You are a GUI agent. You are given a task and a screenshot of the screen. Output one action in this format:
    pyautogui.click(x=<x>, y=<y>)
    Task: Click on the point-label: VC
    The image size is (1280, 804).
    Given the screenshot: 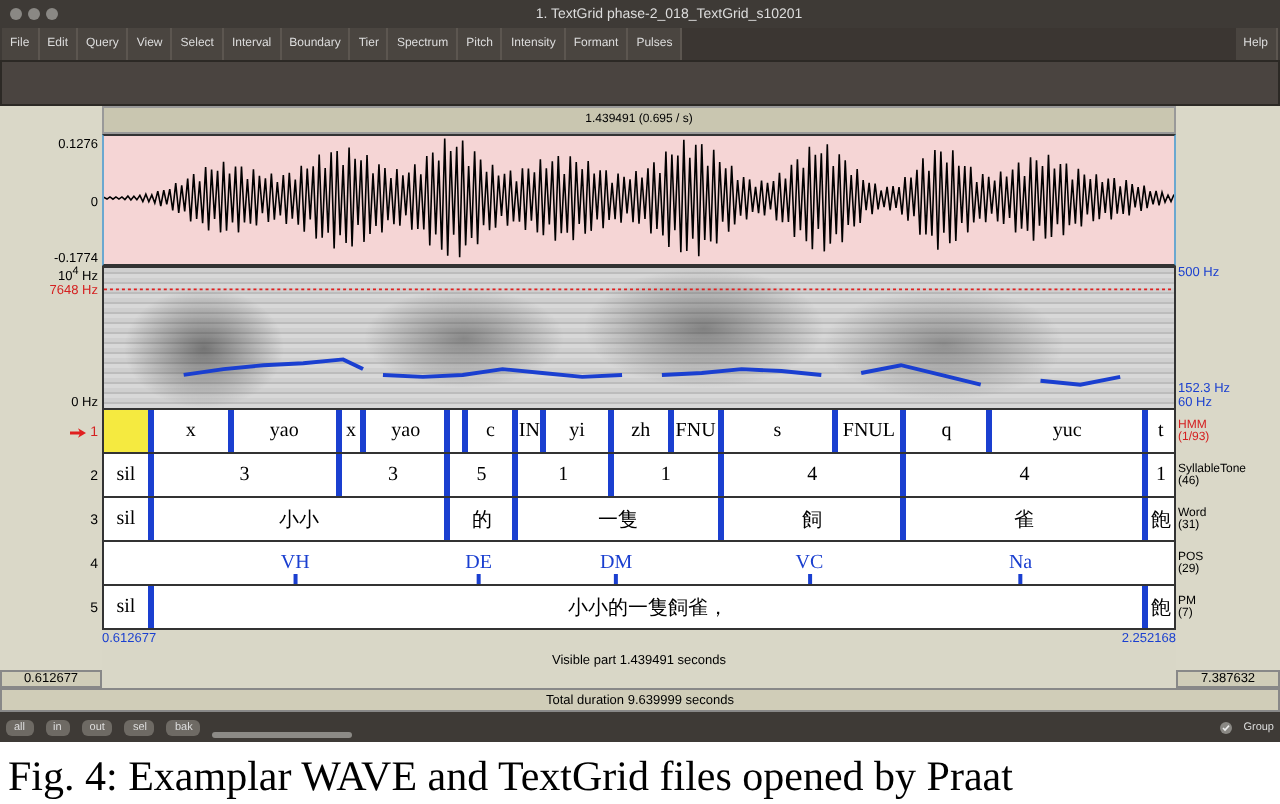 What is the action you would take?
    pyautogui.click(x=809, y=563)
    